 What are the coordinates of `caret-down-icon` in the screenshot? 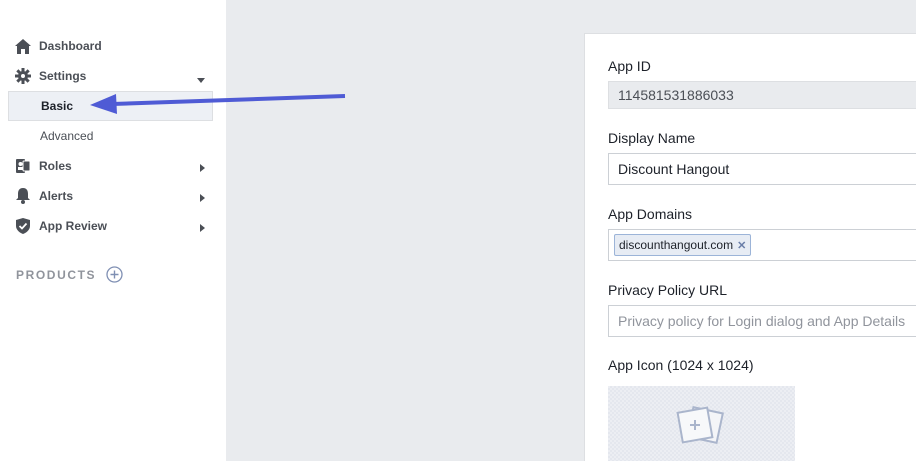 It's located at (201, 79).